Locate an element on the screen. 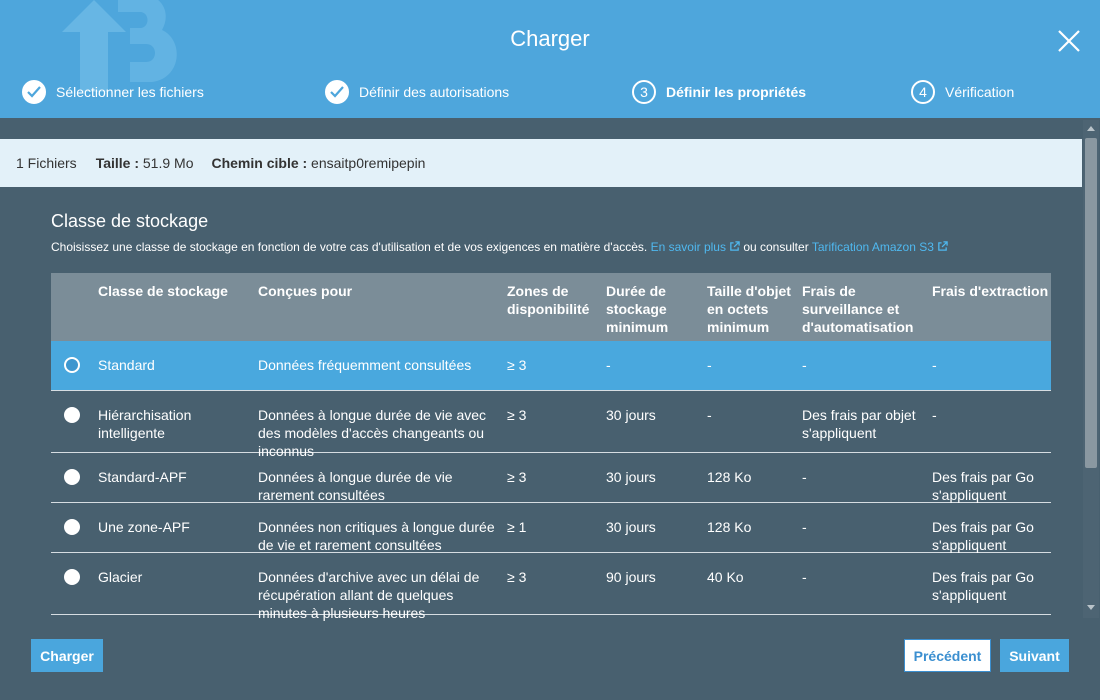 The image size is (1100, 700). scrollbar-thumb is located at coordinates (1091, 303).